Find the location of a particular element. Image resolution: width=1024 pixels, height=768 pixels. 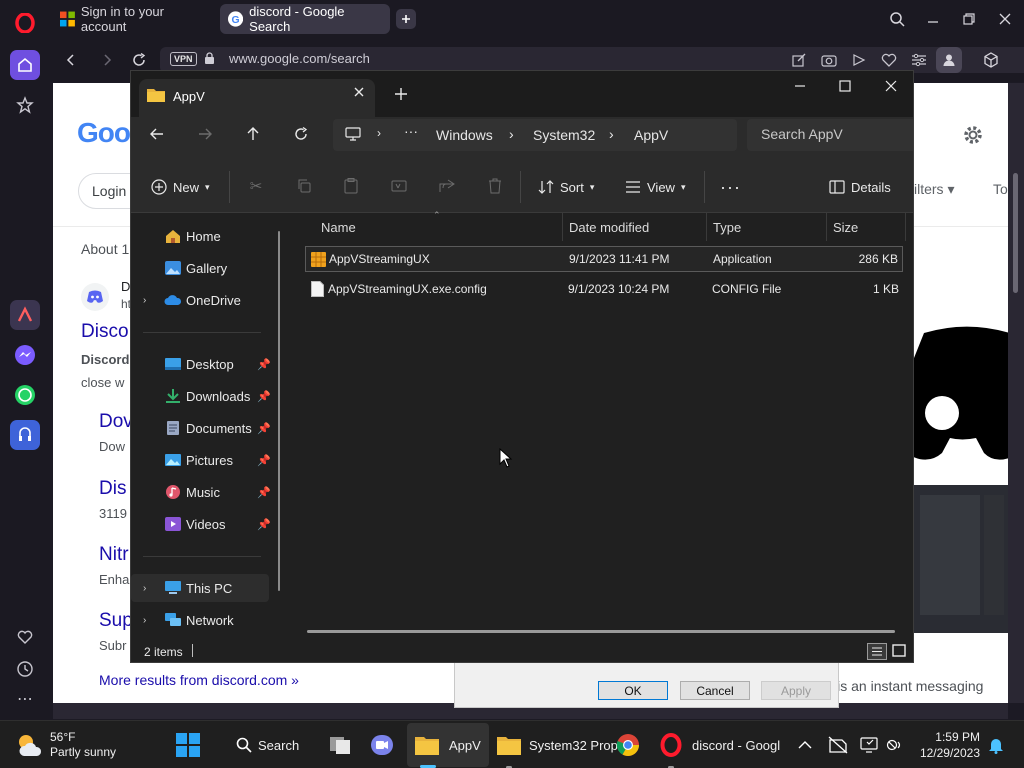

filters-menu: ilters ▾ is located at coordinates (934, 189).